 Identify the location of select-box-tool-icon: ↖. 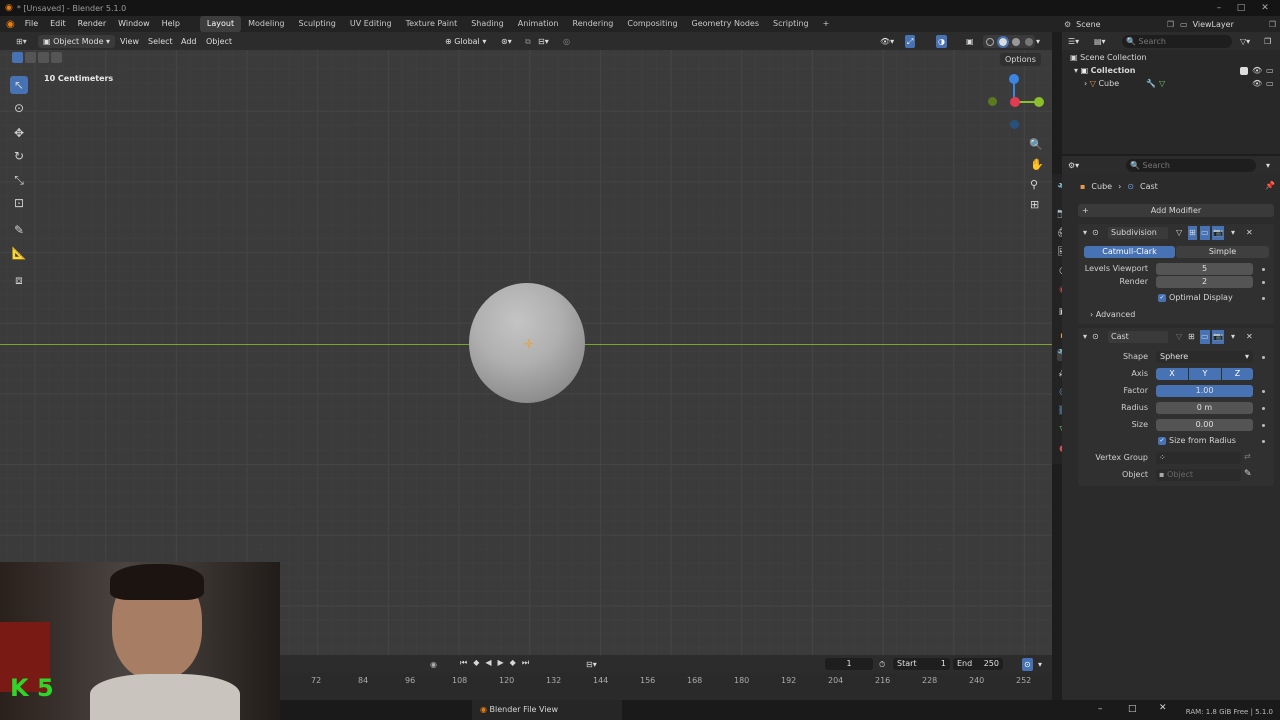
(19, 85).